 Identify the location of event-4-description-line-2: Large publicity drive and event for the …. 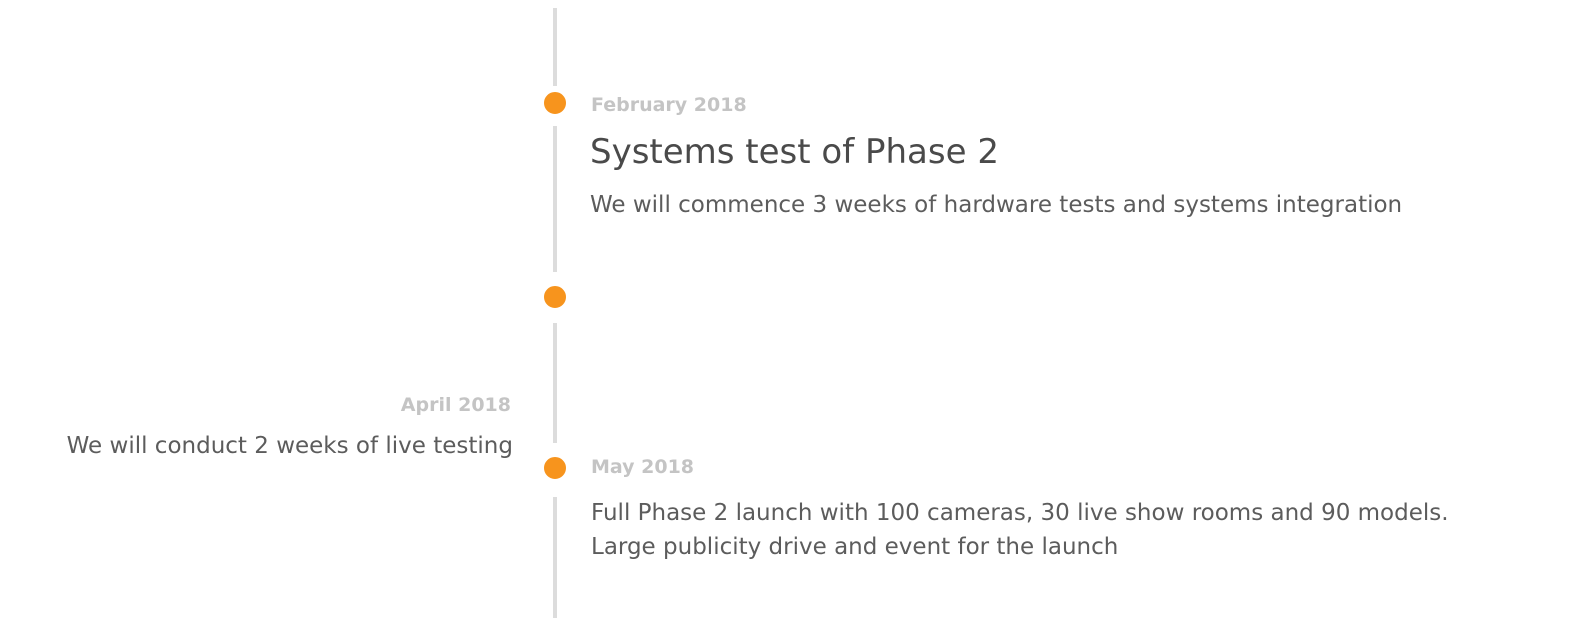
(855, 547).